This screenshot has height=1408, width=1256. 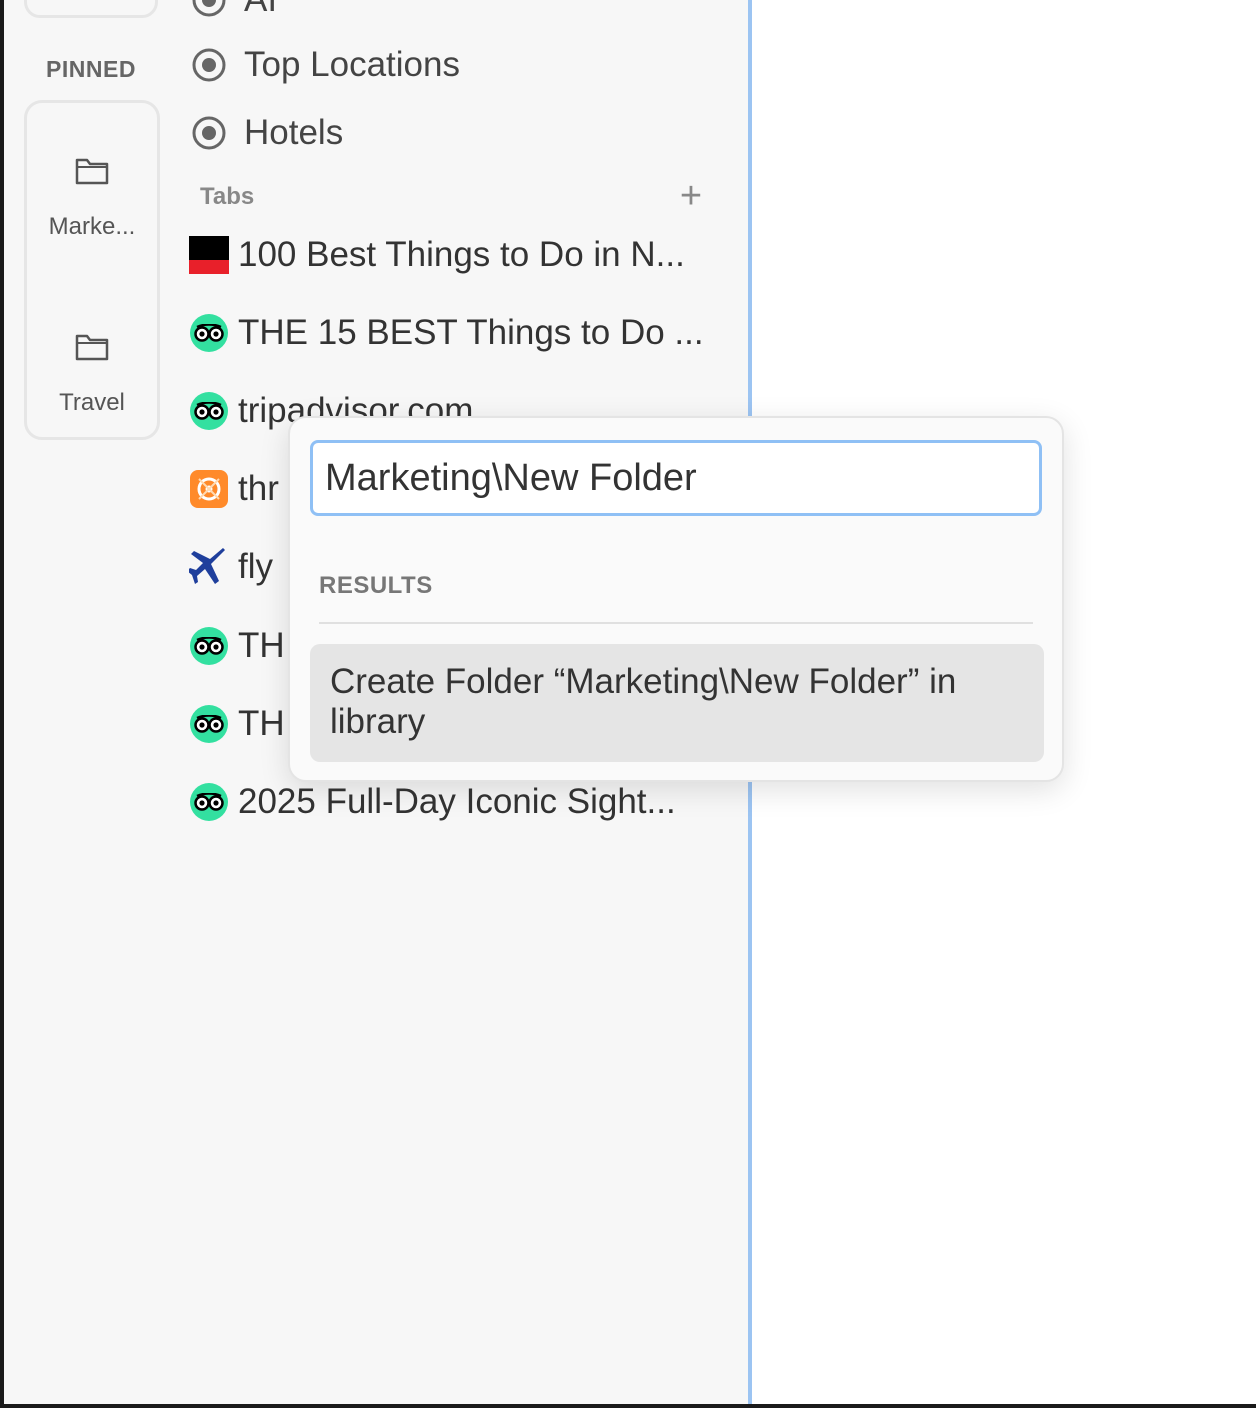 I want to click on pinned-folder-label: Travel, so click(x=92, y=402).